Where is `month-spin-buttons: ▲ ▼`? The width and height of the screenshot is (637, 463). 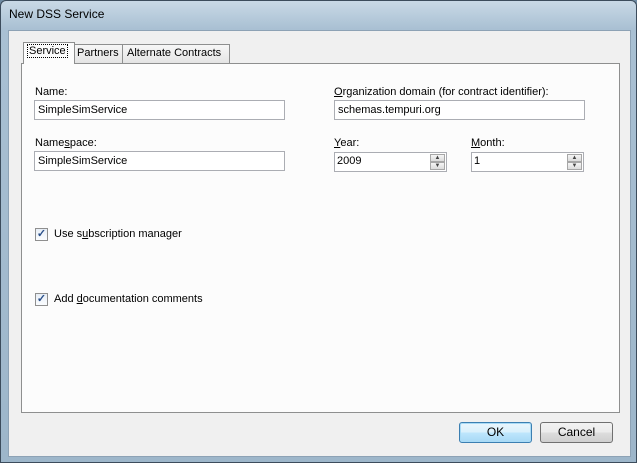 month-spin-buttons: ▲ ▼ is located at coordinates (574, 162).